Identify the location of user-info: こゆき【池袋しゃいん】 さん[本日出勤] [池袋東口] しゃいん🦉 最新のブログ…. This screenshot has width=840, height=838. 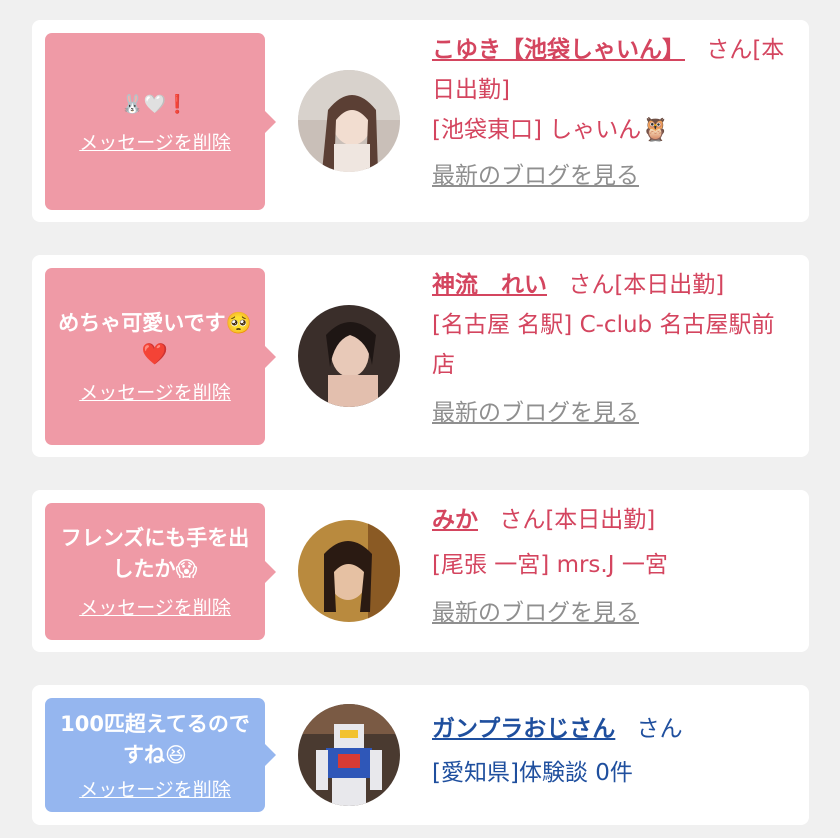
(614, 113).